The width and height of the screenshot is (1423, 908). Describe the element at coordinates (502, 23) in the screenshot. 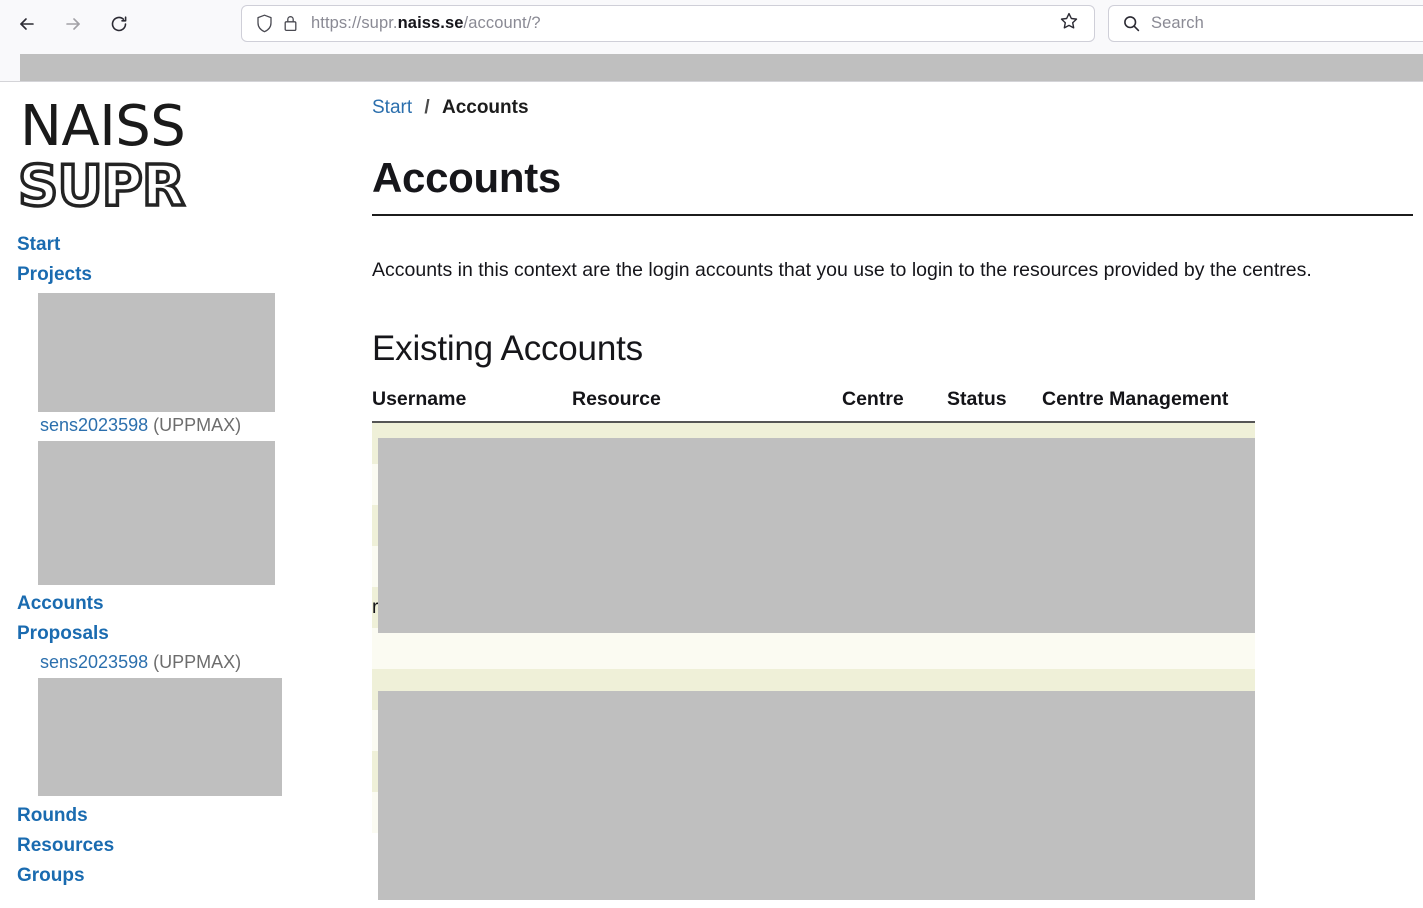

I see `url-suffix: /account/?` at that location.